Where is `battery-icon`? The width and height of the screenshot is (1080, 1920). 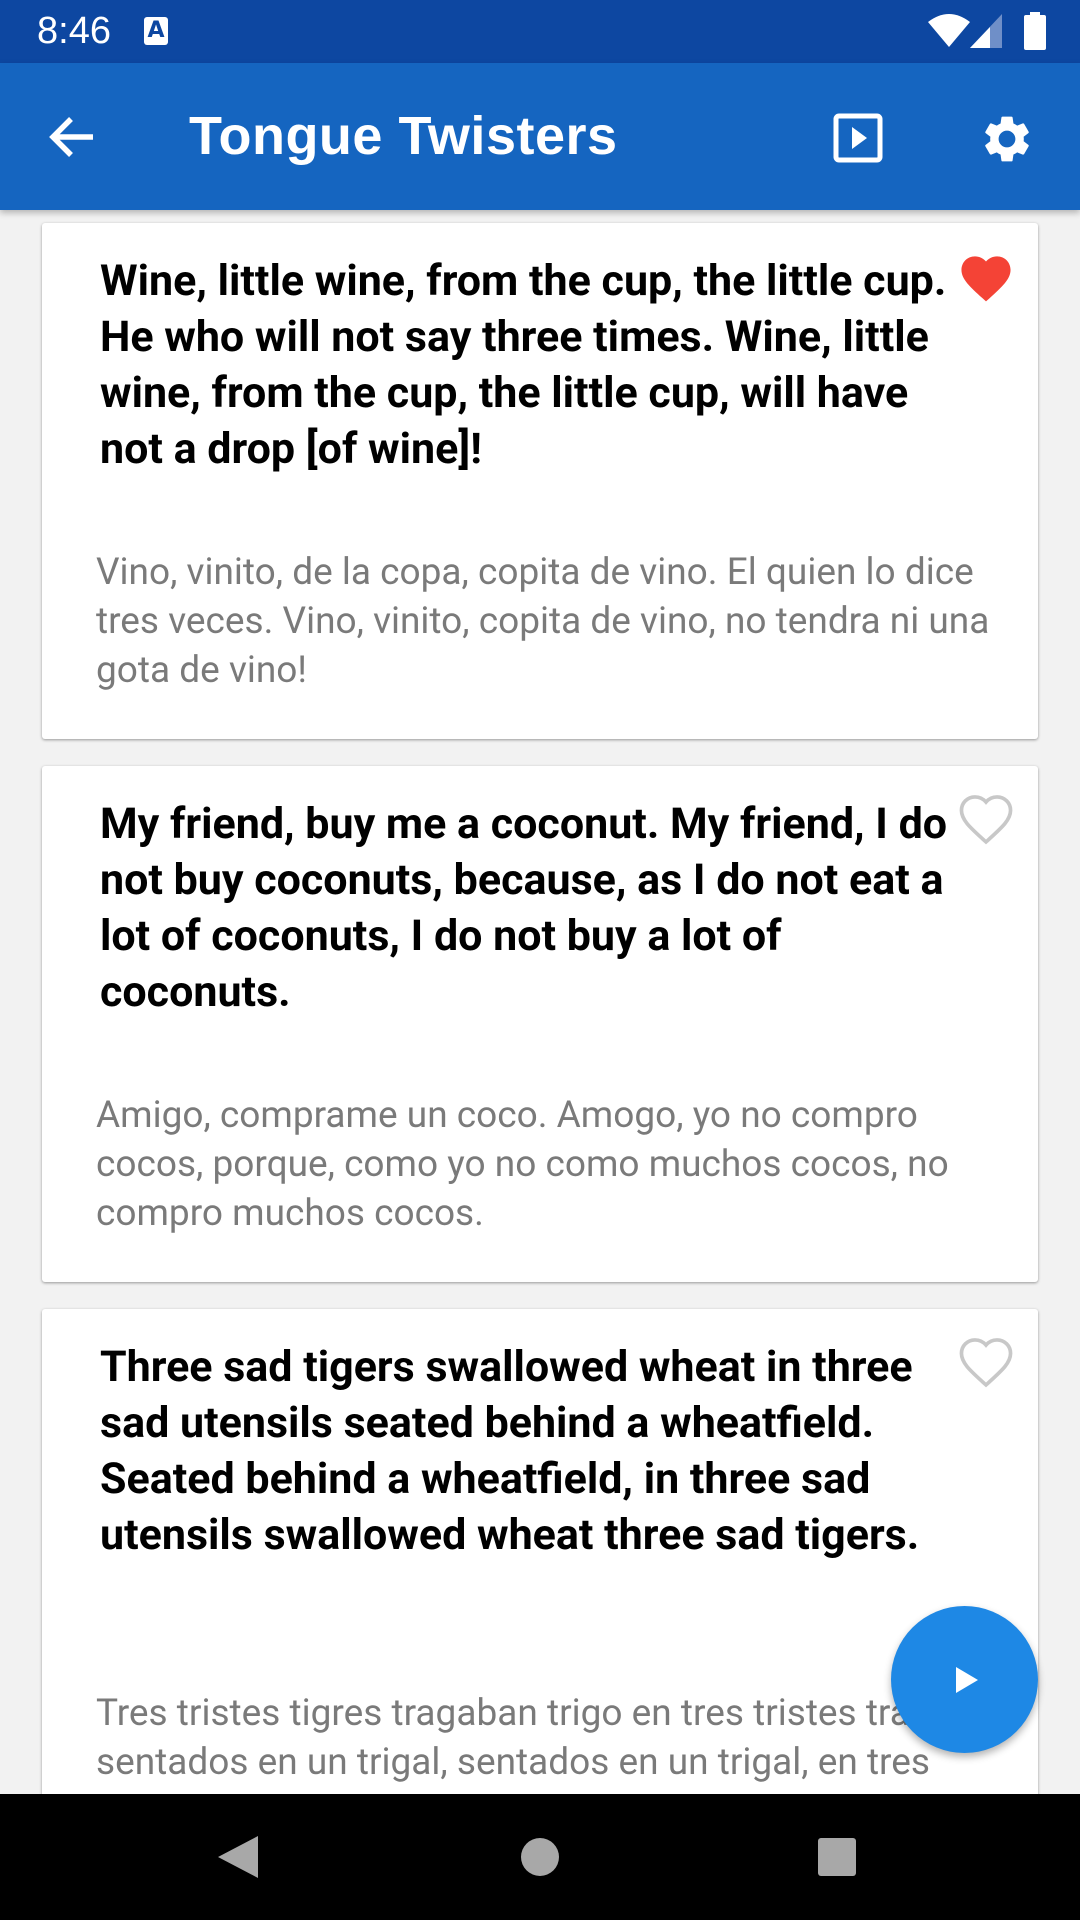
battery-icon is located at coordinates (1035, 31).